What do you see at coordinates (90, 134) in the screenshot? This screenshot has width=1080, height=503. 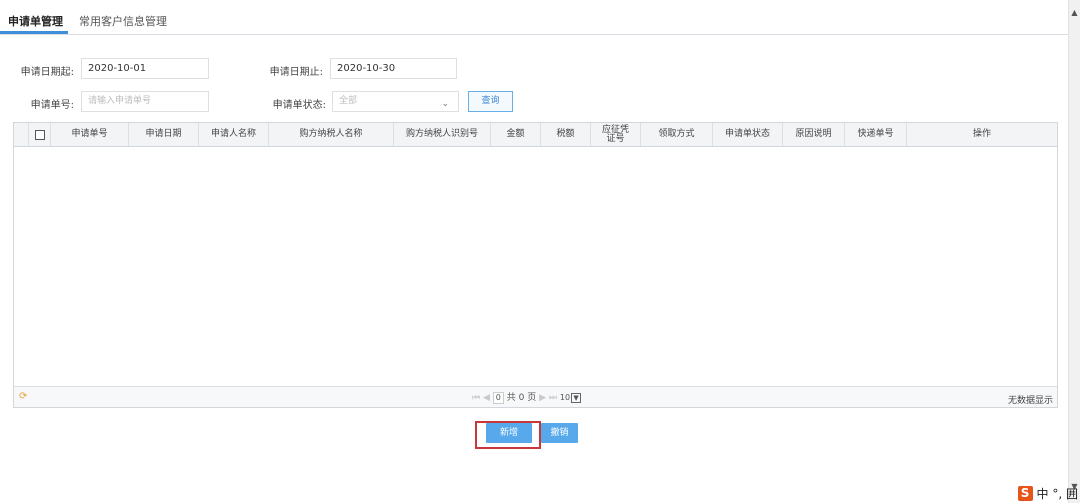 I see `column-header: 申请单号` at bounding box center [90, 134].